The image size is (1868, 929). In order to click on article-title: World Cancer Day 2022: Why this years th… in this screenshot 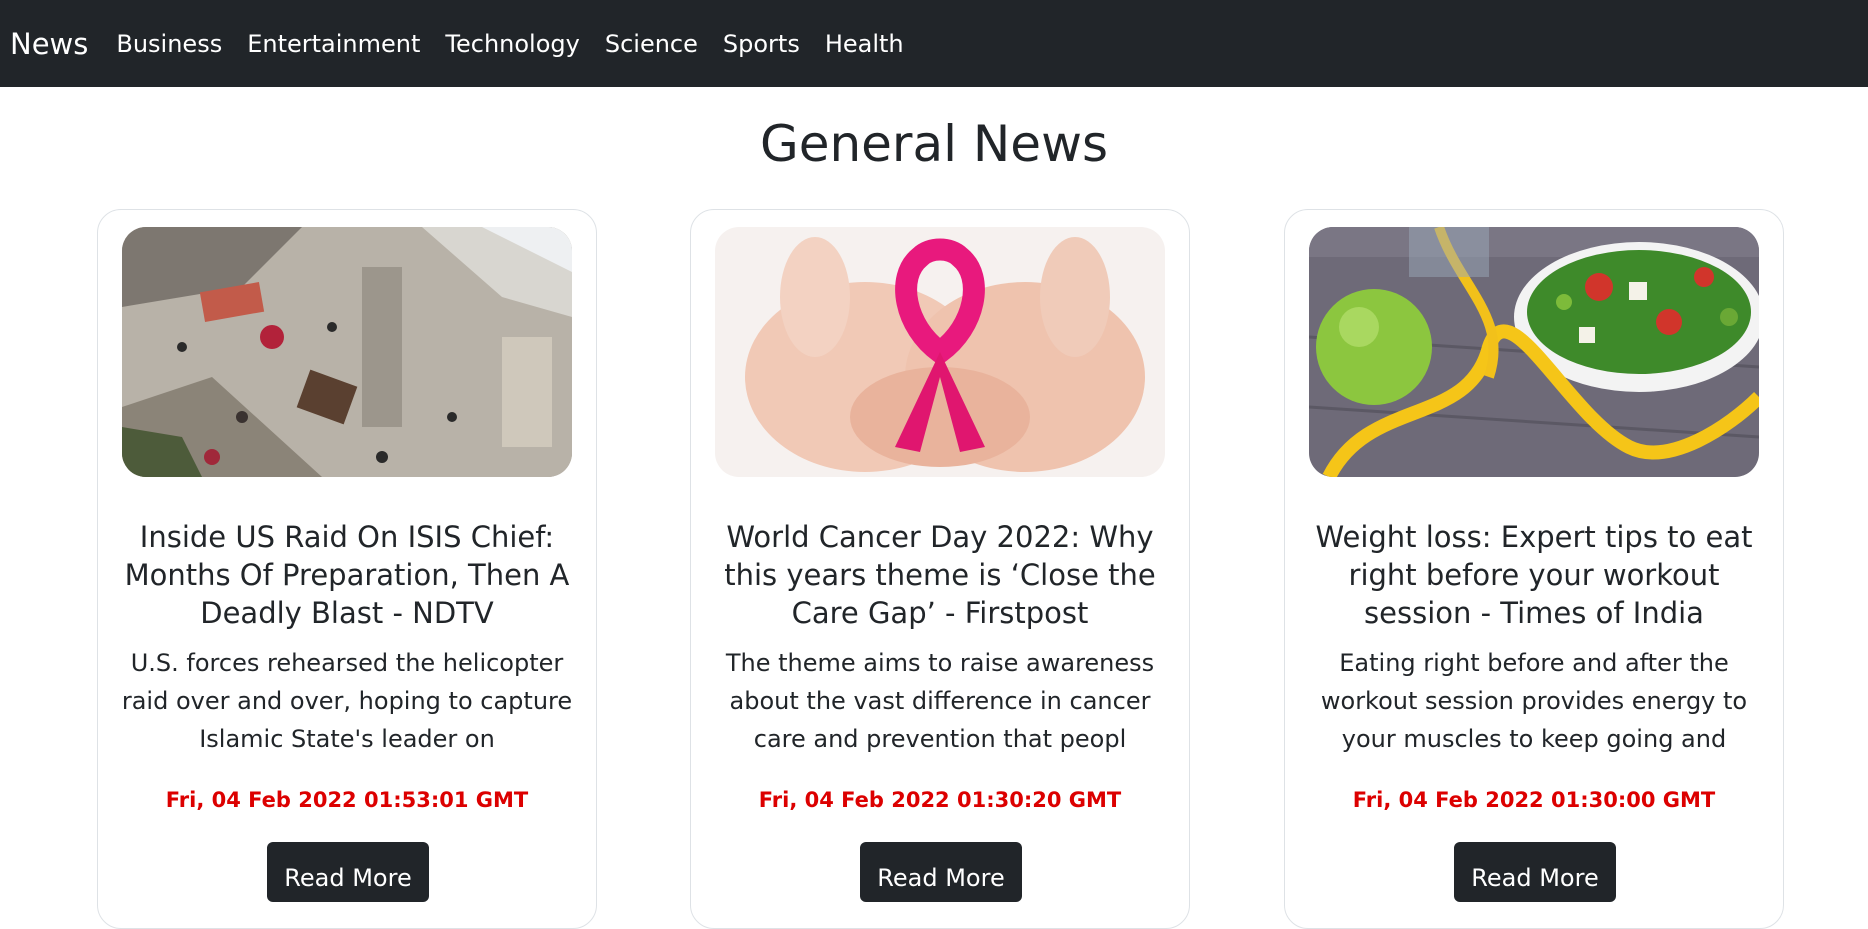, I will do `click(940, 575)`.